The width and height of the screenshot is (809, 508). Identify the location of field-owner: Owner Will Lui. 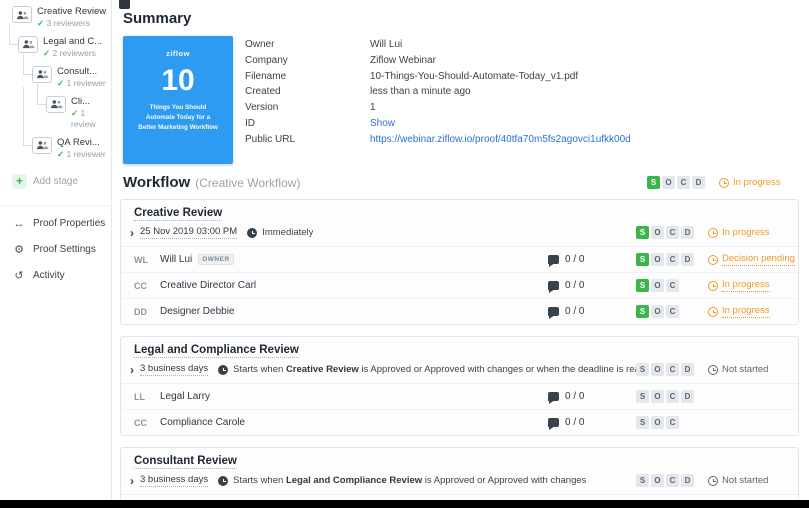
(324, 44).